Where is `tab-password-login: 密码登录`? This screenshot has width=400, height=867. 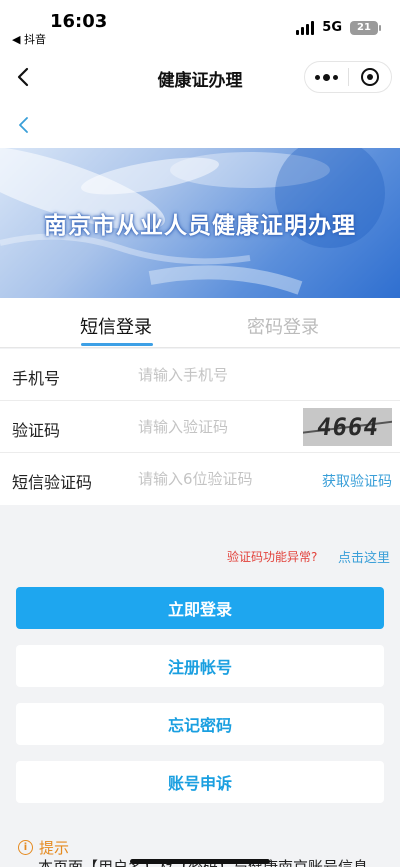
tab-password-login: 密码登录 is located at coordinates (283, 326).